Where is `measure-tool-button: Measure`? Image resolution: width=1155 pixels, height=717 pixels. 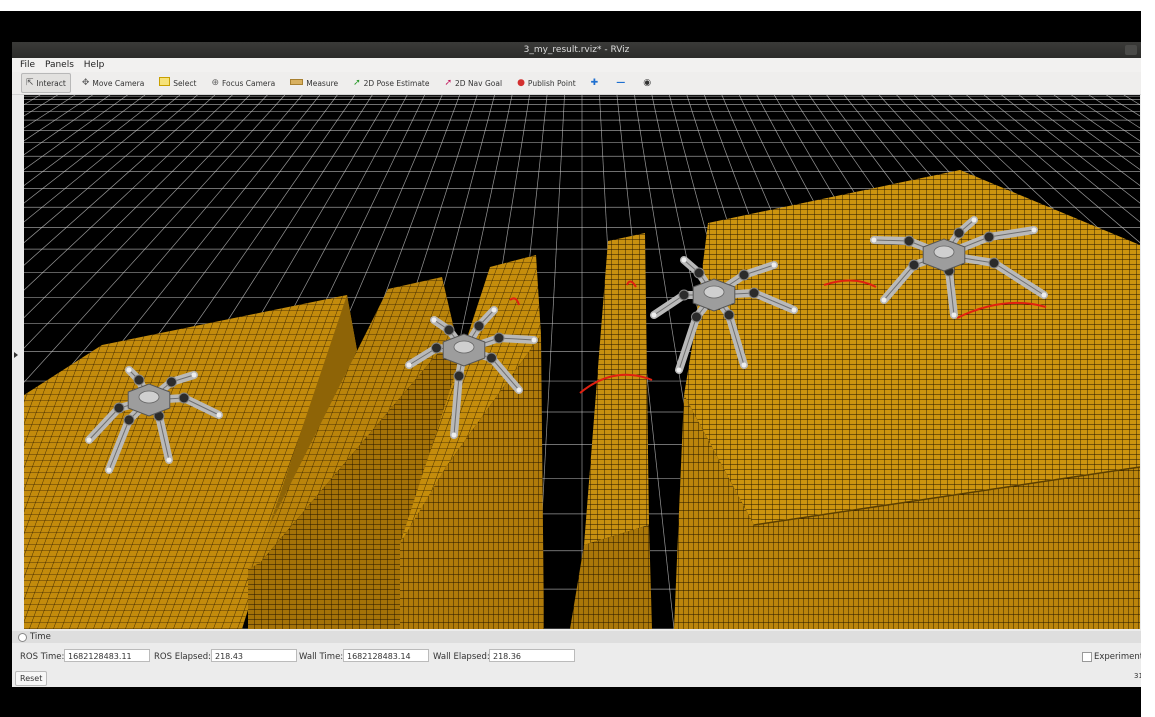 measure-tool-button: Measure is located at coordinates (314, 83).